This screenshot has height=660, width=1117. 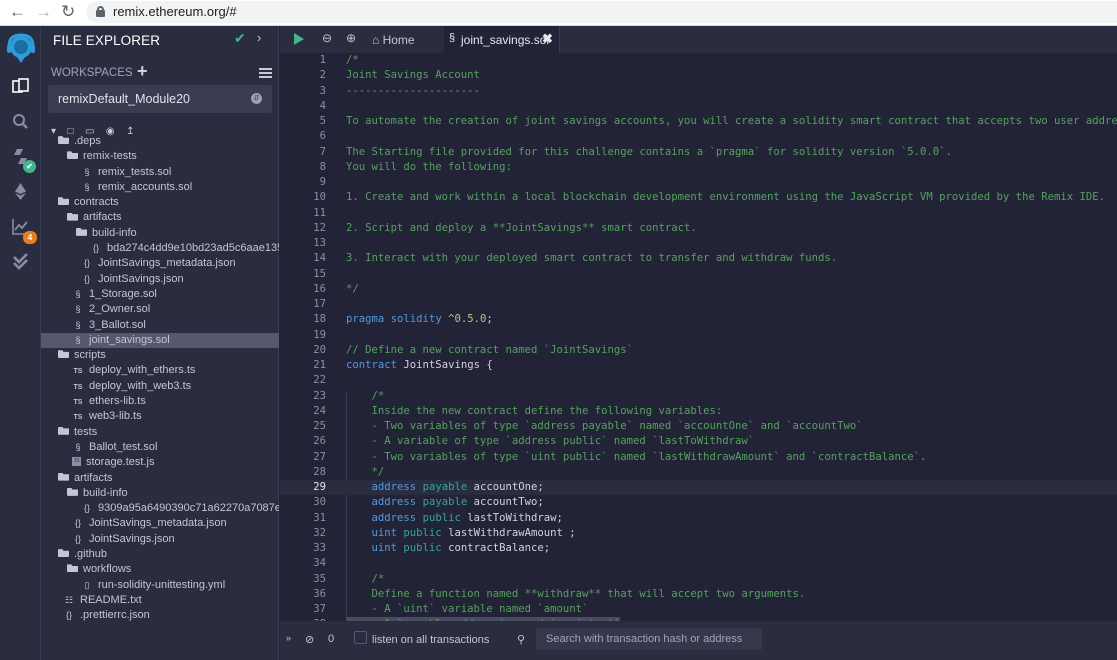 What do you see at coordinates (259, 37) in the screenshot?
I see `chevron-right-icon: ›` at bounding box center [259, 37].